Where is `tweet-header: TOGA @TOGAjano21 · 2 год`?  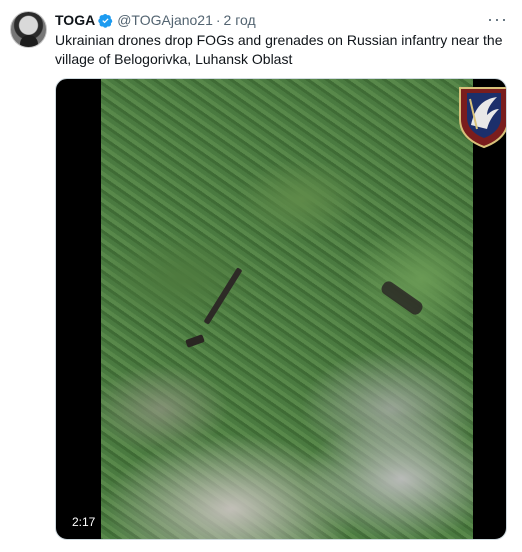 tweet-header: TOGA @TOGAjano21 · 2 год is located at coordinates (155, 20).